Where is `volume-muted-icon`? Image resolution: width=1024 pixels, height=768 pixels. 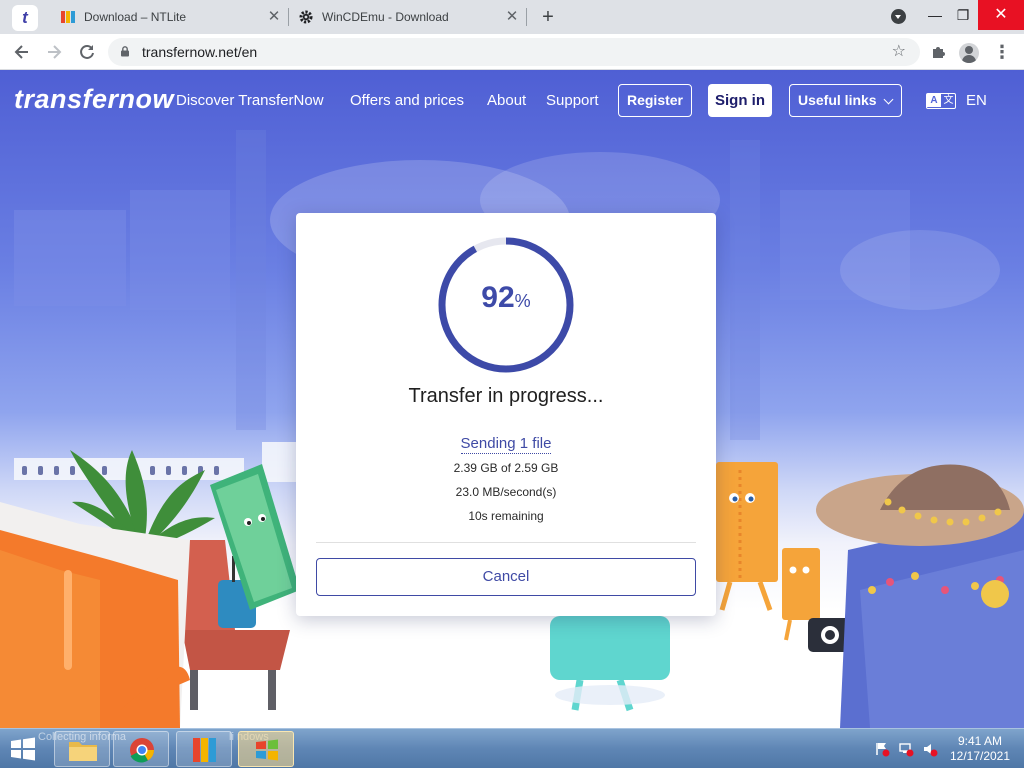
volume-muted-icon is located at coordinates (930, 749).